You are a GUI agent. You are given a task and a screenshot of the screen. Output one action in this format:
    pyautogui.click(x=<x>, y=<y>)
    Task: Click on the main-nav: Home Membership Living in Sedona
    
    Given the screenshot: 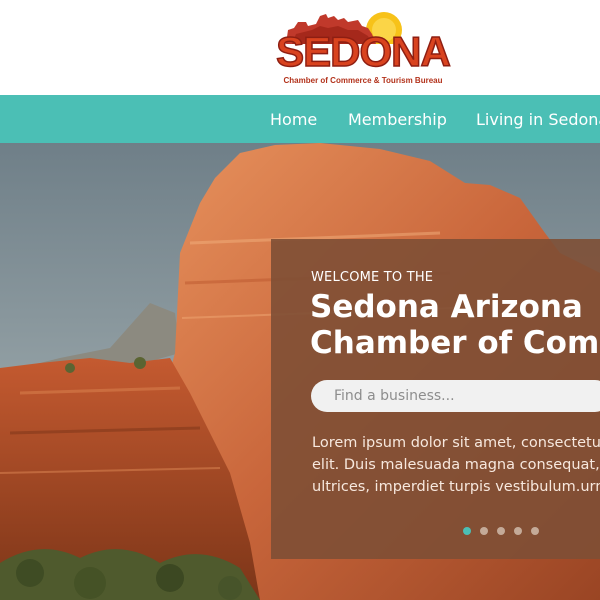 What is the action you would take?
    pyautogui.click(x=300, y=119)
    